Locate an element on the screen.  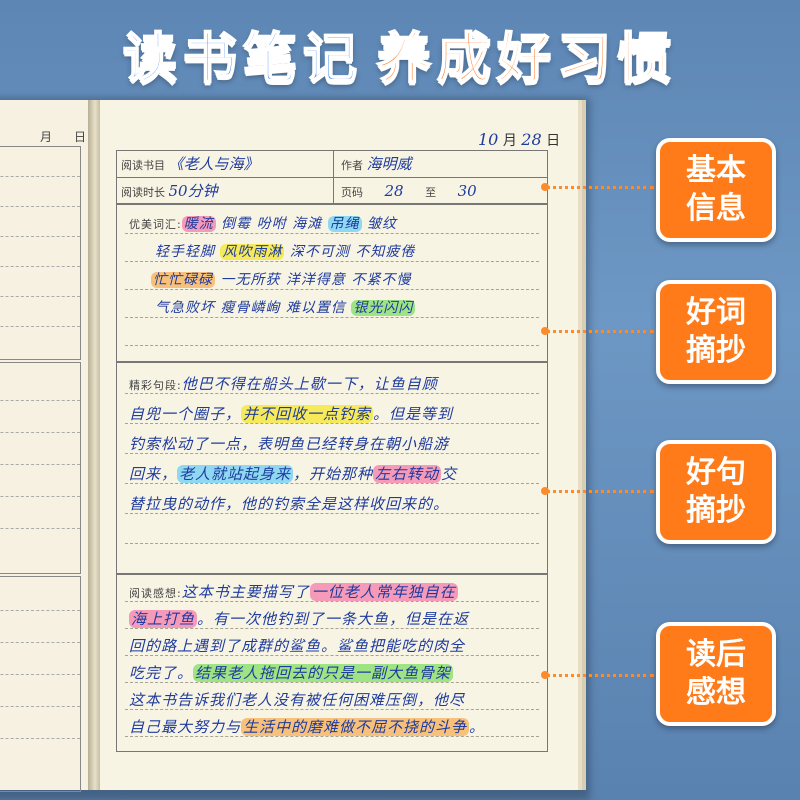
headline-part1: 读书笔记 is located at coordinates (242, 58).